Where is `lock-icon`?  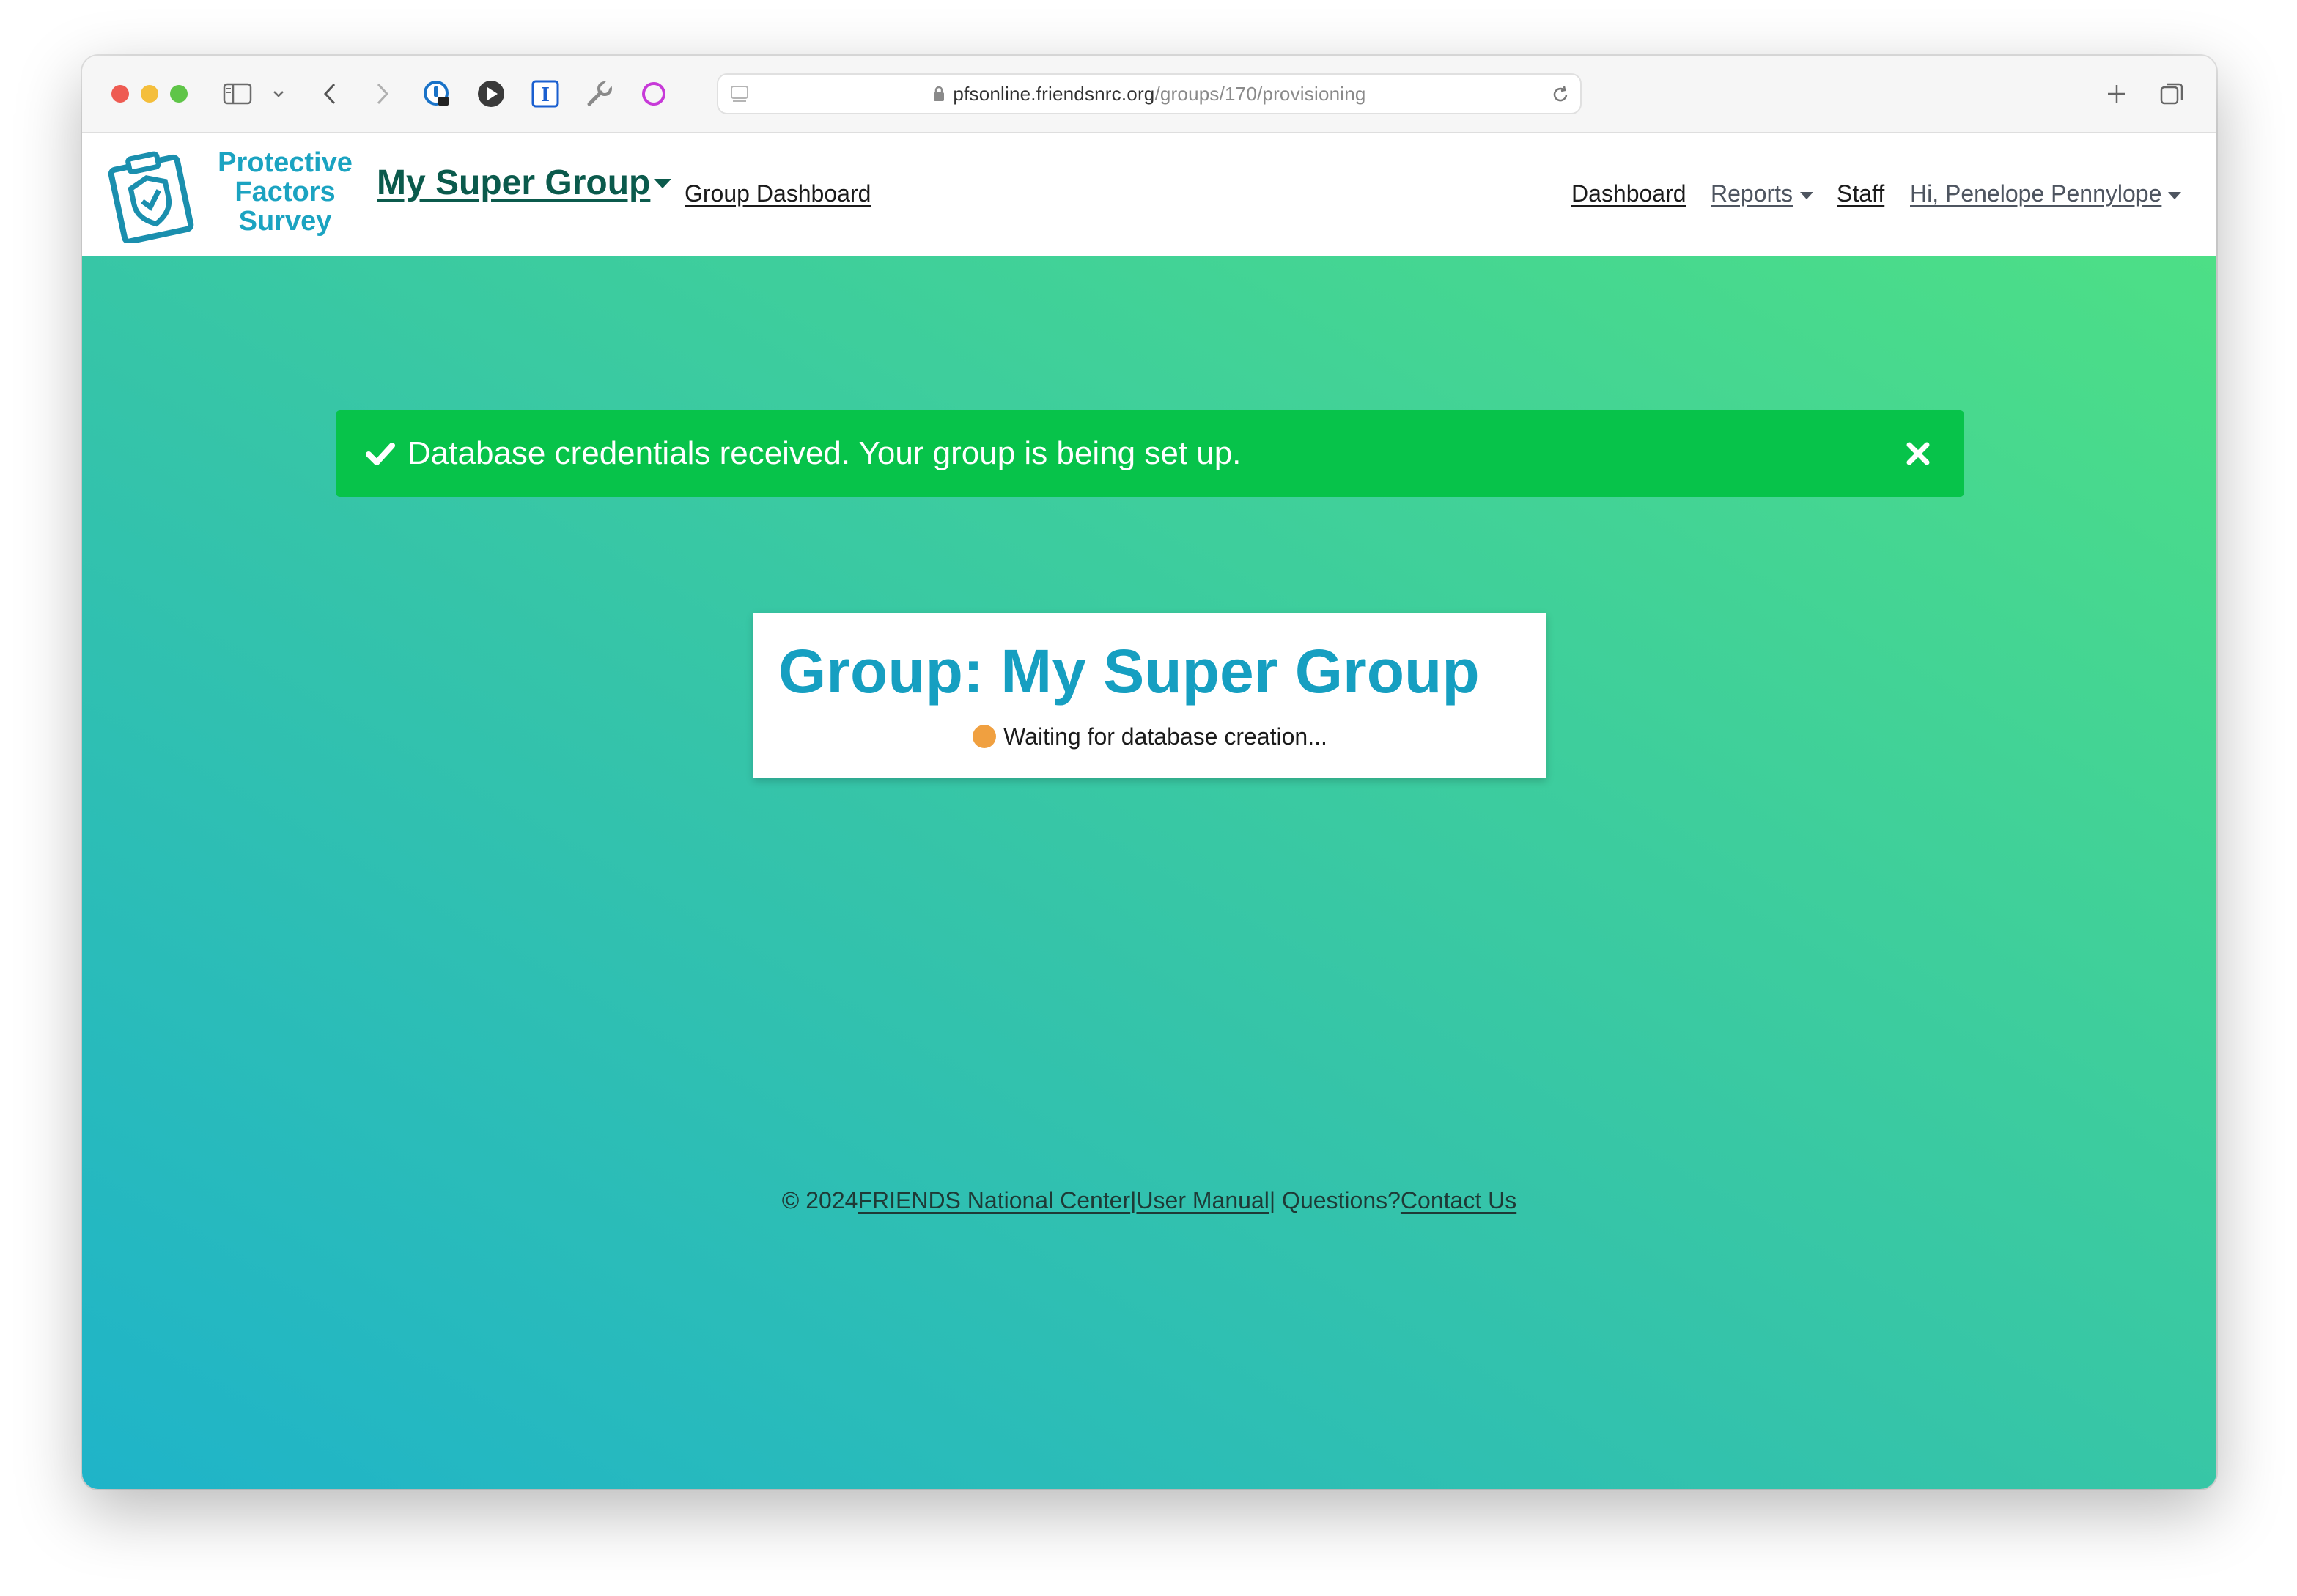 lock-icon is located at coordinates (938, 94).